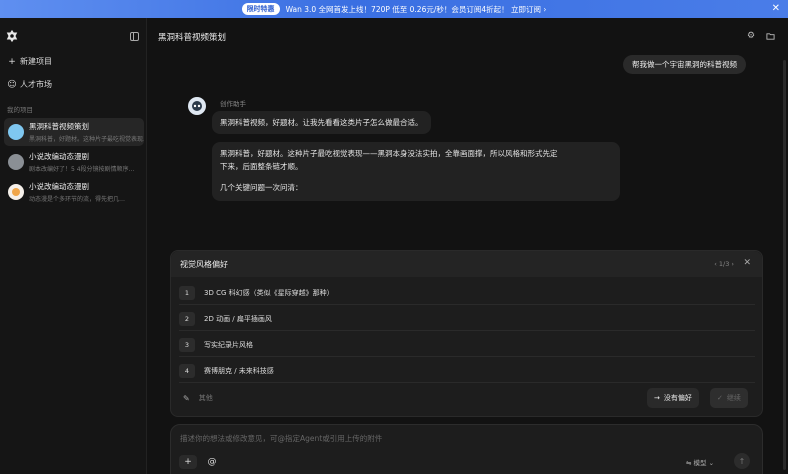 The width and height of the screenshot is (788, 474). I want to click on at-icon: @, so click(212, 462).